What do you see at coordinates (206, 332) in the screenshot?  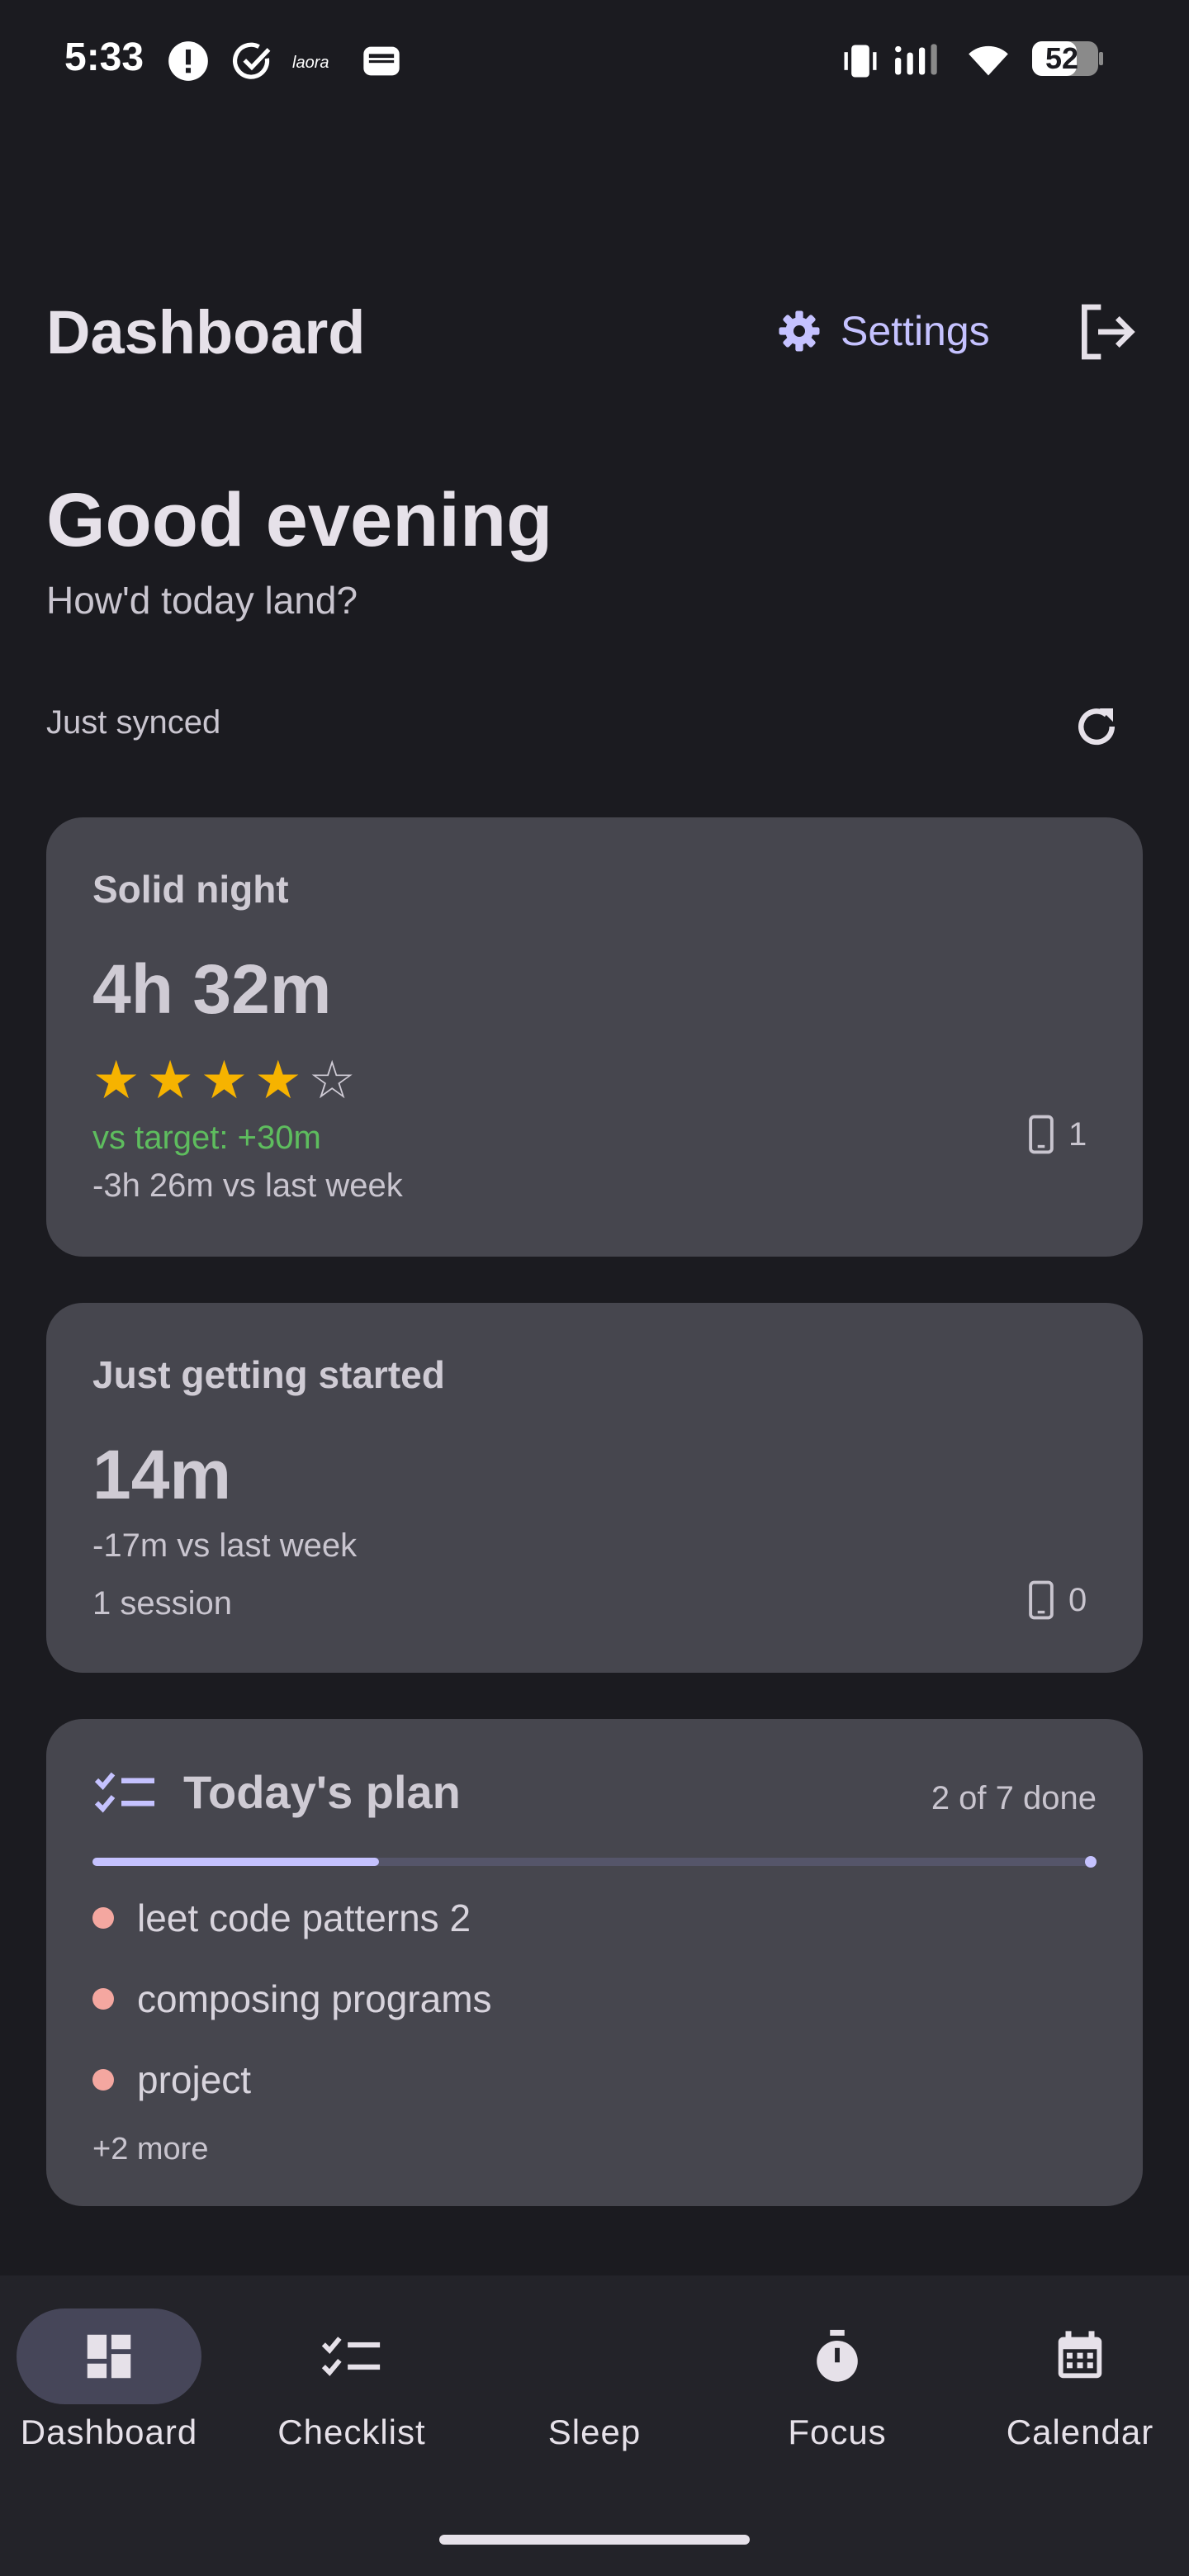 I see `page-title: Dashboard` at bounding box center [206, 332].